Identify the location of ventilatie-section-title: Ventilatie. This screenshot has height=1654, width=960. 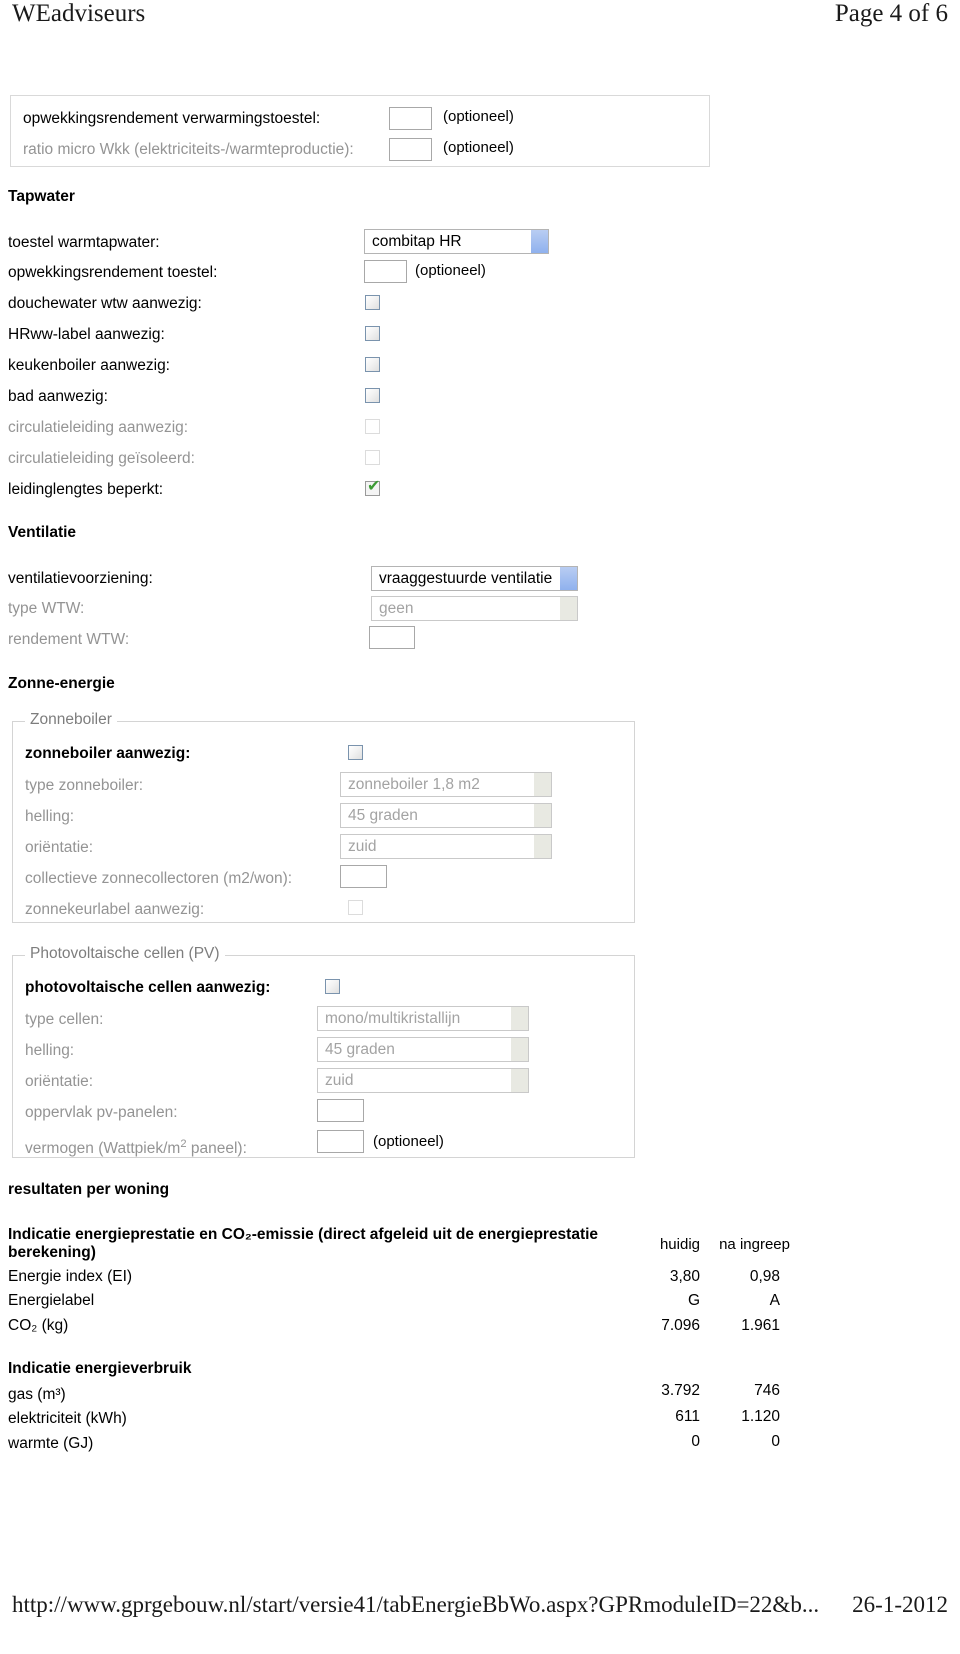
(42, 532).